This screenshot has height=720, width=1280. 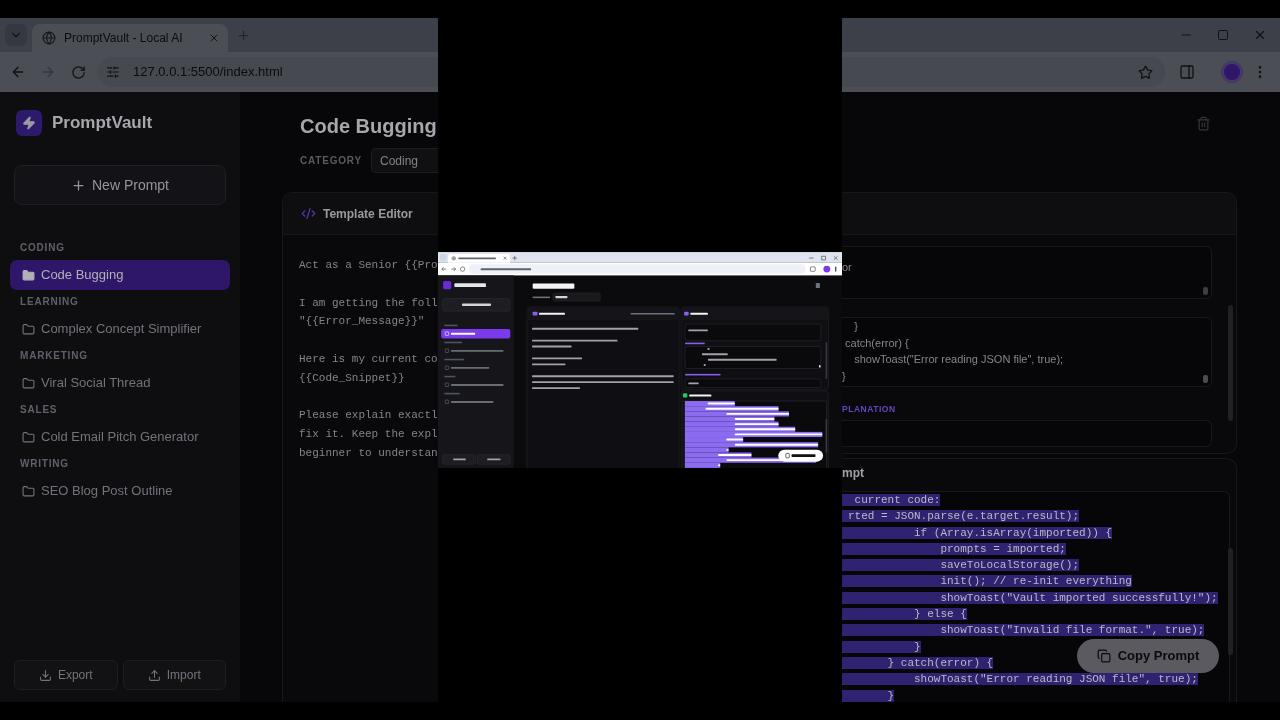 I want to click on address-bar: 127.0.0.1:5500/index.html, so click(x=268, y=72).